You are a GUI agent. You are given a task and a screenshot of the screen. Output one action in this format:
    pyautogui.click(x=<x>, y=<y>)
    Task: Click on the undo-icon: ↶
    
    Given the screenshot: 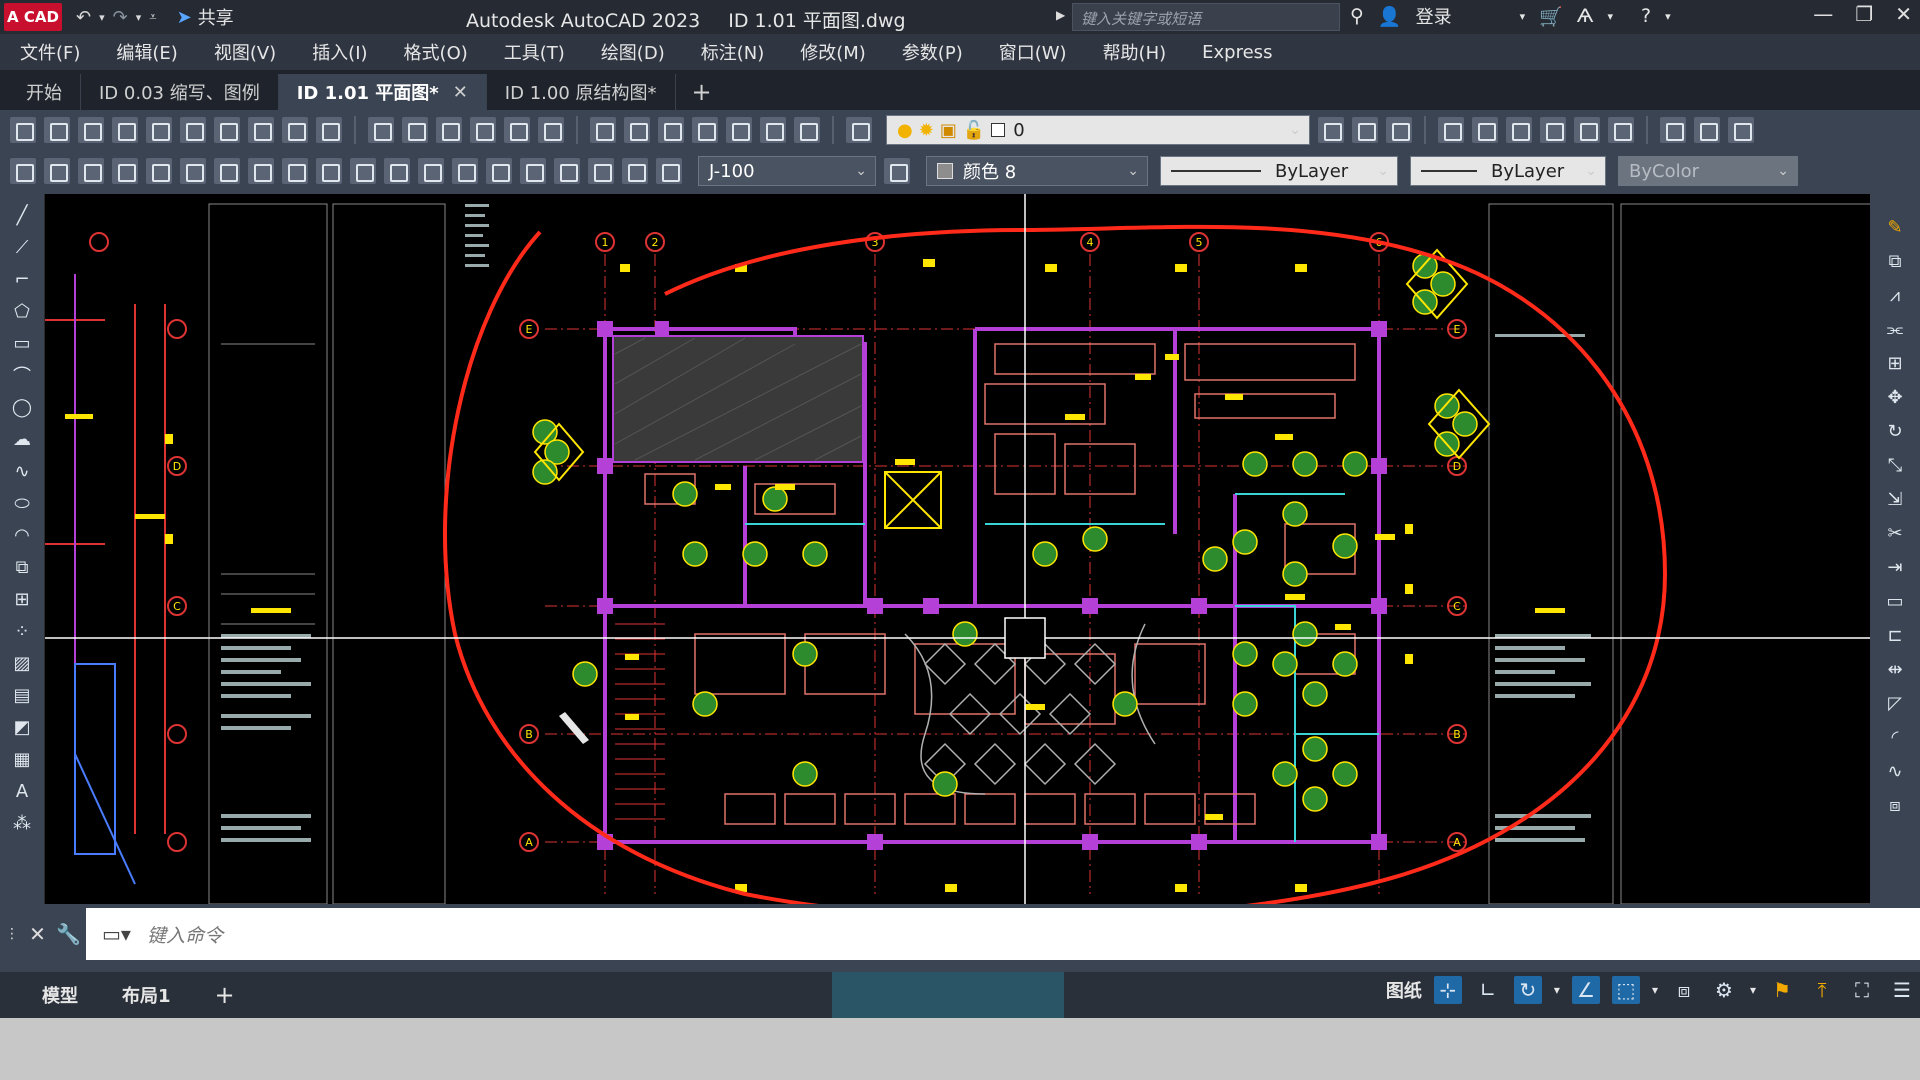 What is the action you would take?
    pyautogui.click(x=83, y=17)
    